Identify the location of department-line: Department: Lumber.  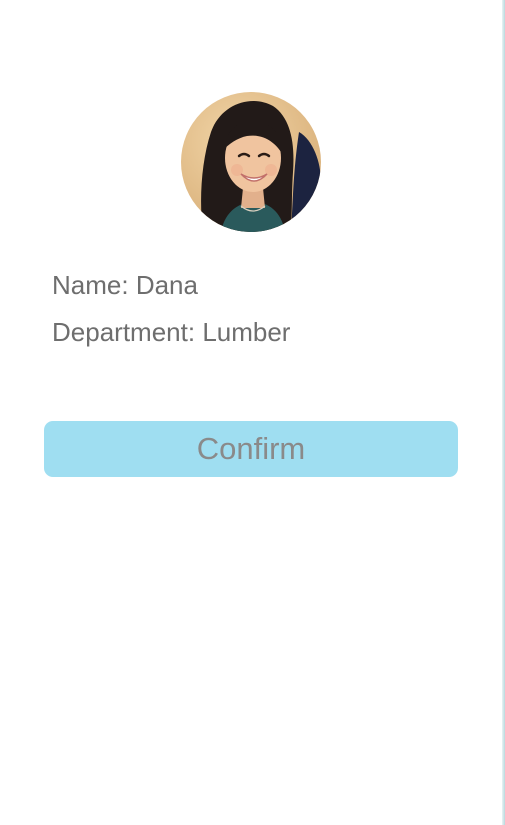
(171, 332).